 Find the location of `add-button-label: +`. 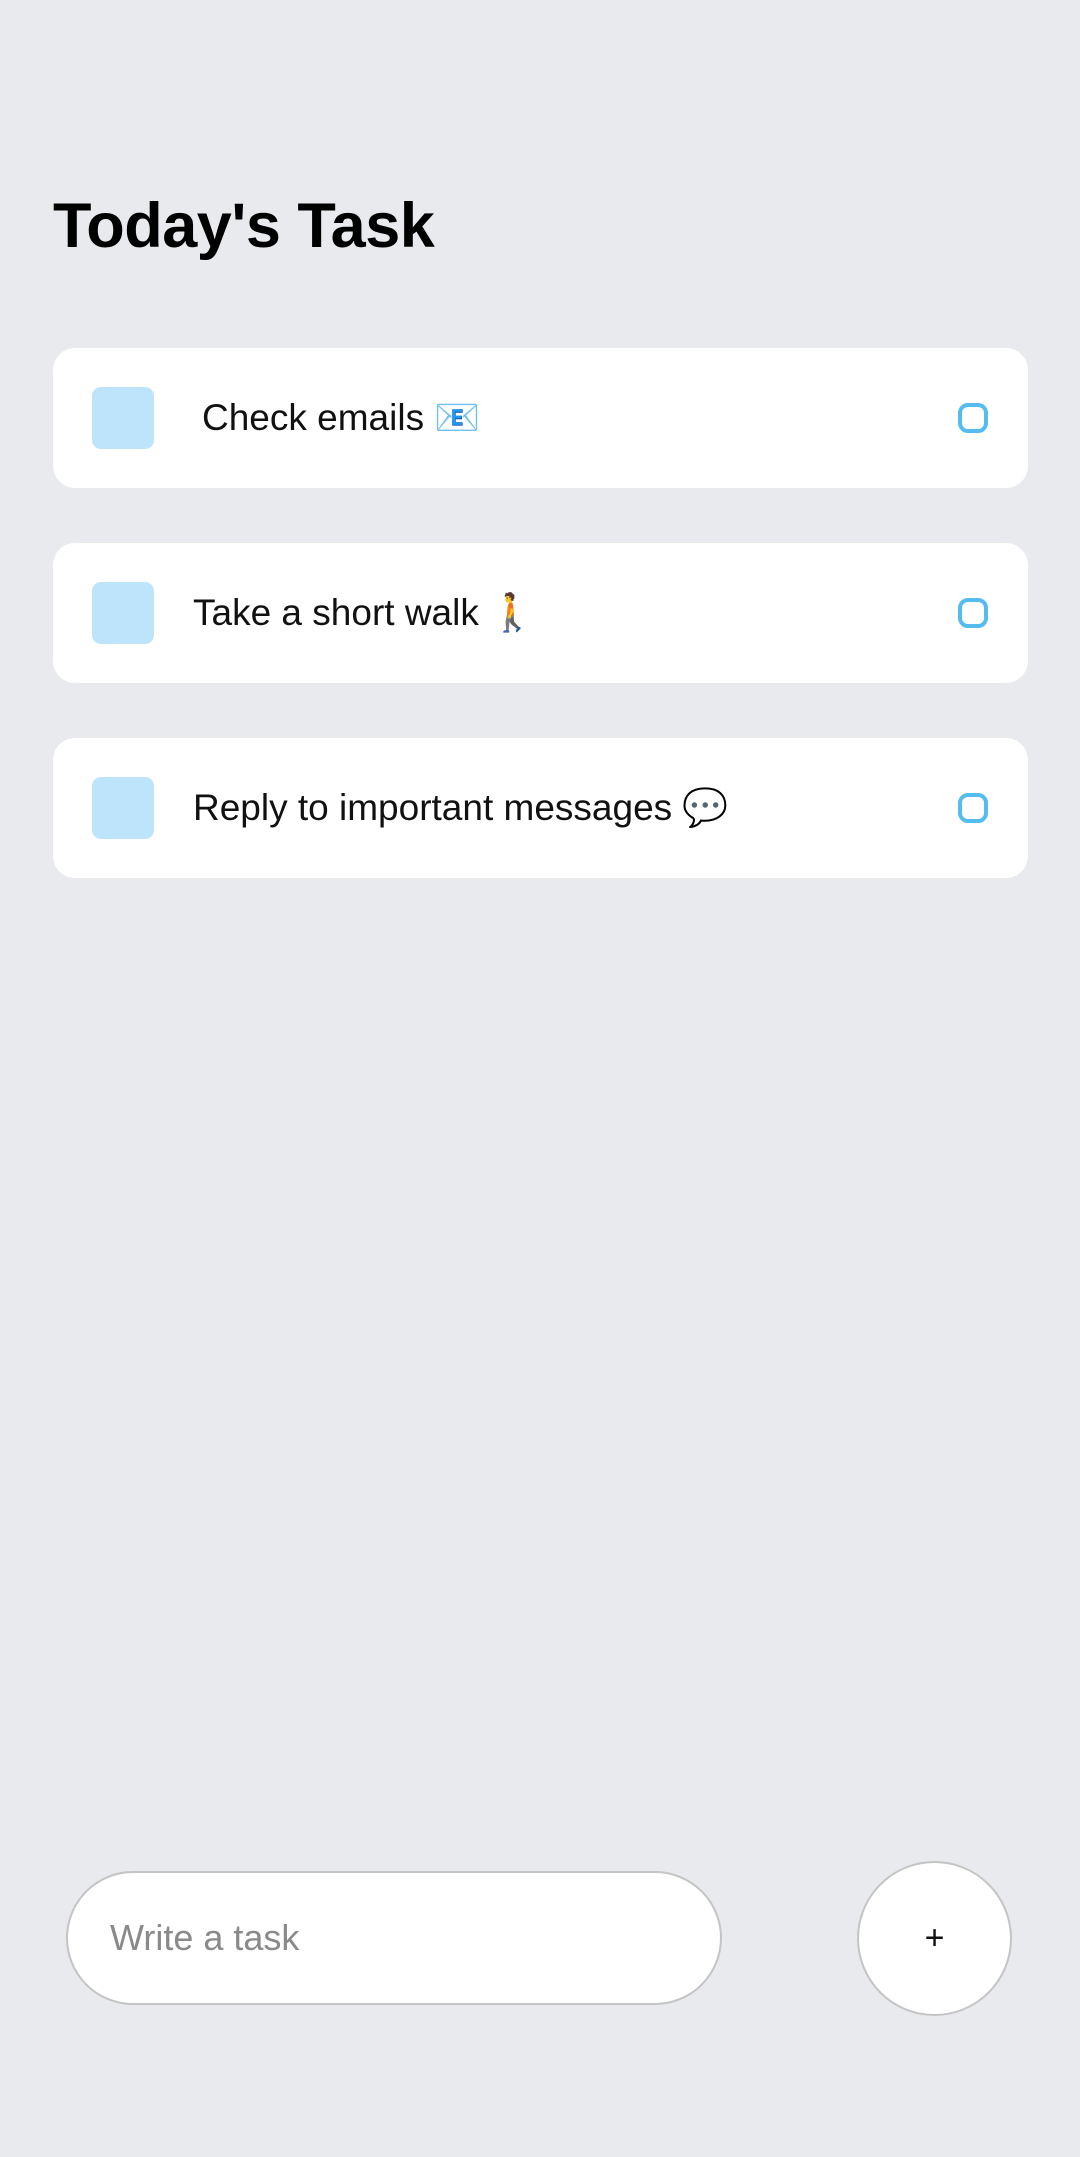

add-button-label: + is located at coordinates (934, 1938).